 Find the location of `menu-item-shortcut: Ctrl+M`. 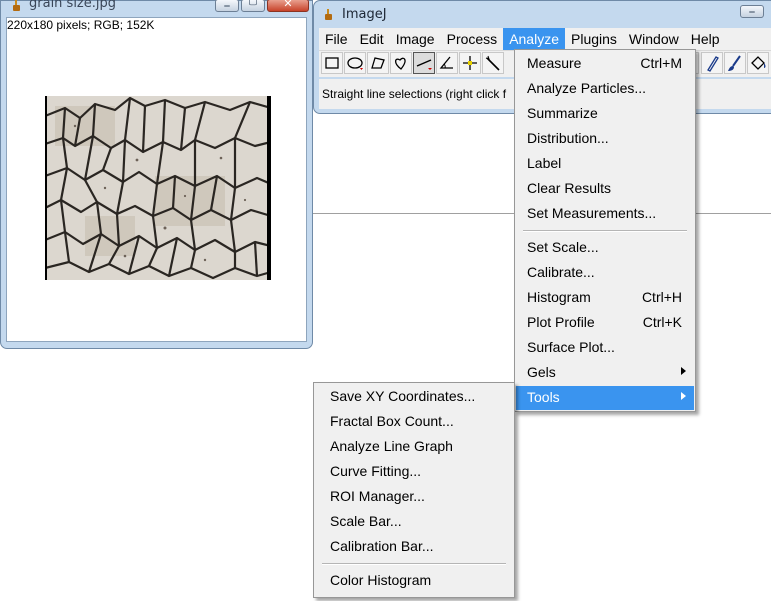

menu-item-shortcut: Ctrl+M is located at coordinates (661, 63).